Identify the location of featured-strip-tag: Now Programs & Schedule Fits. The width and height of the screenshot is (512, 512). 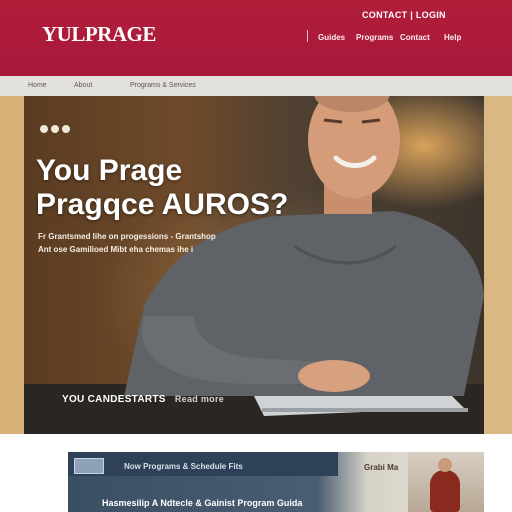
(183, 466).